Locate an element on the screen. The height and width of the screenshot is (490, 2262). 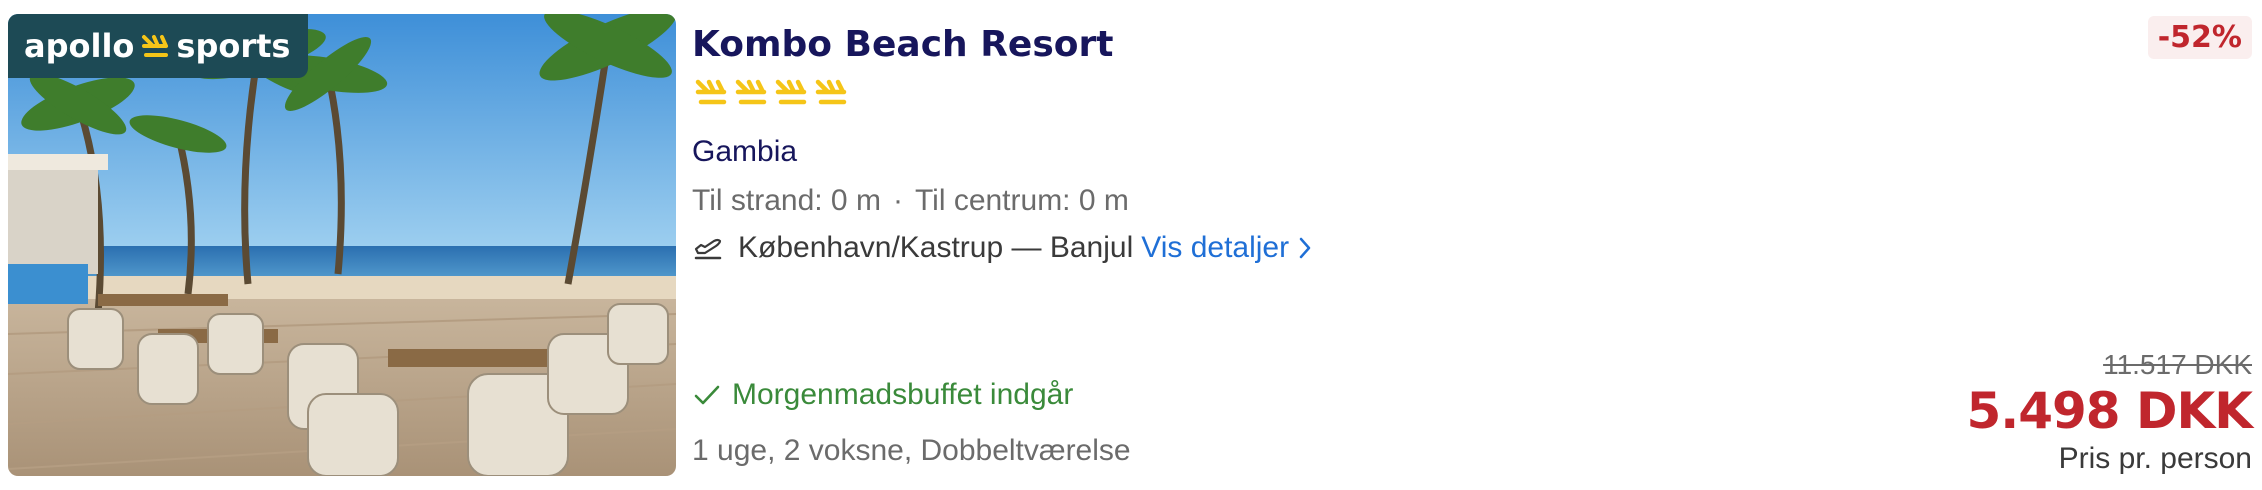
chevron-right-icon is located at coordinates (1305, 248).